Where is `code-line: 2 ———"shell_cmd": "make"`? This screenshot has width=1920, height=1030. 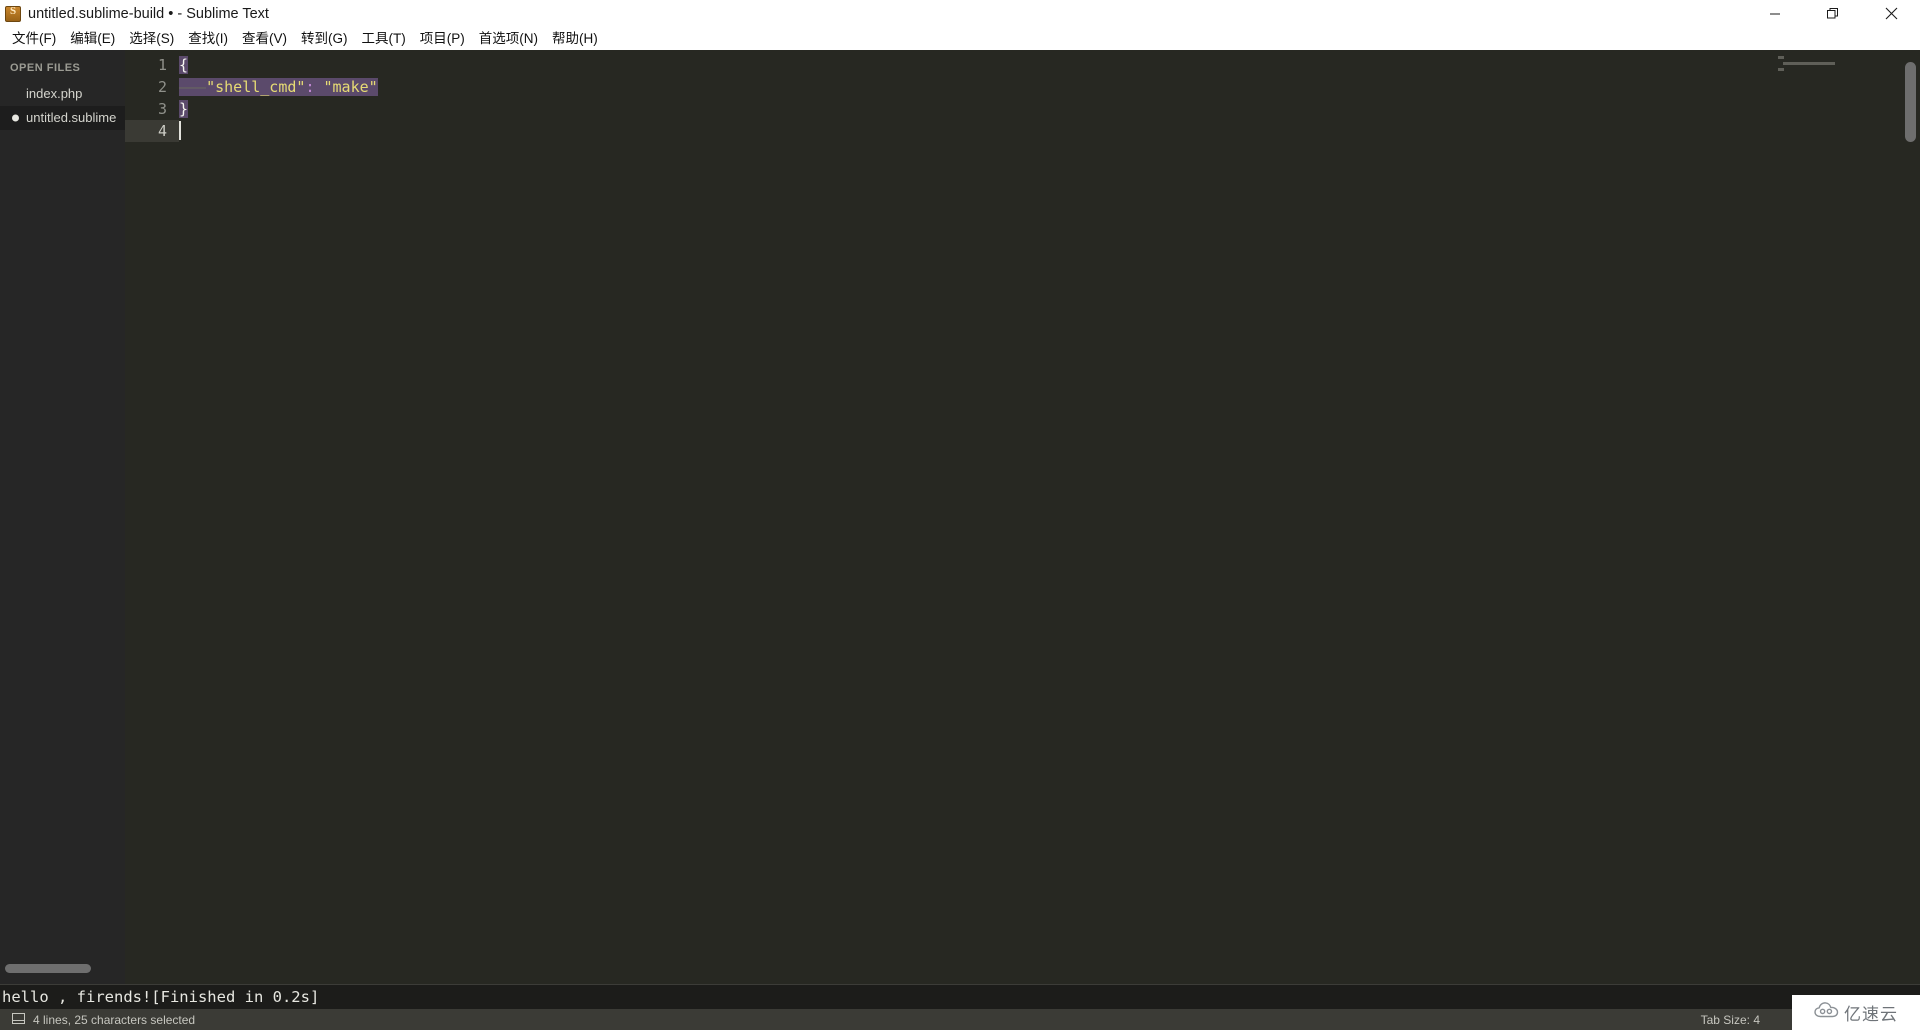 code-line: 2 ———"shell_cmd": "make" is located at coordinates (1022, 87).